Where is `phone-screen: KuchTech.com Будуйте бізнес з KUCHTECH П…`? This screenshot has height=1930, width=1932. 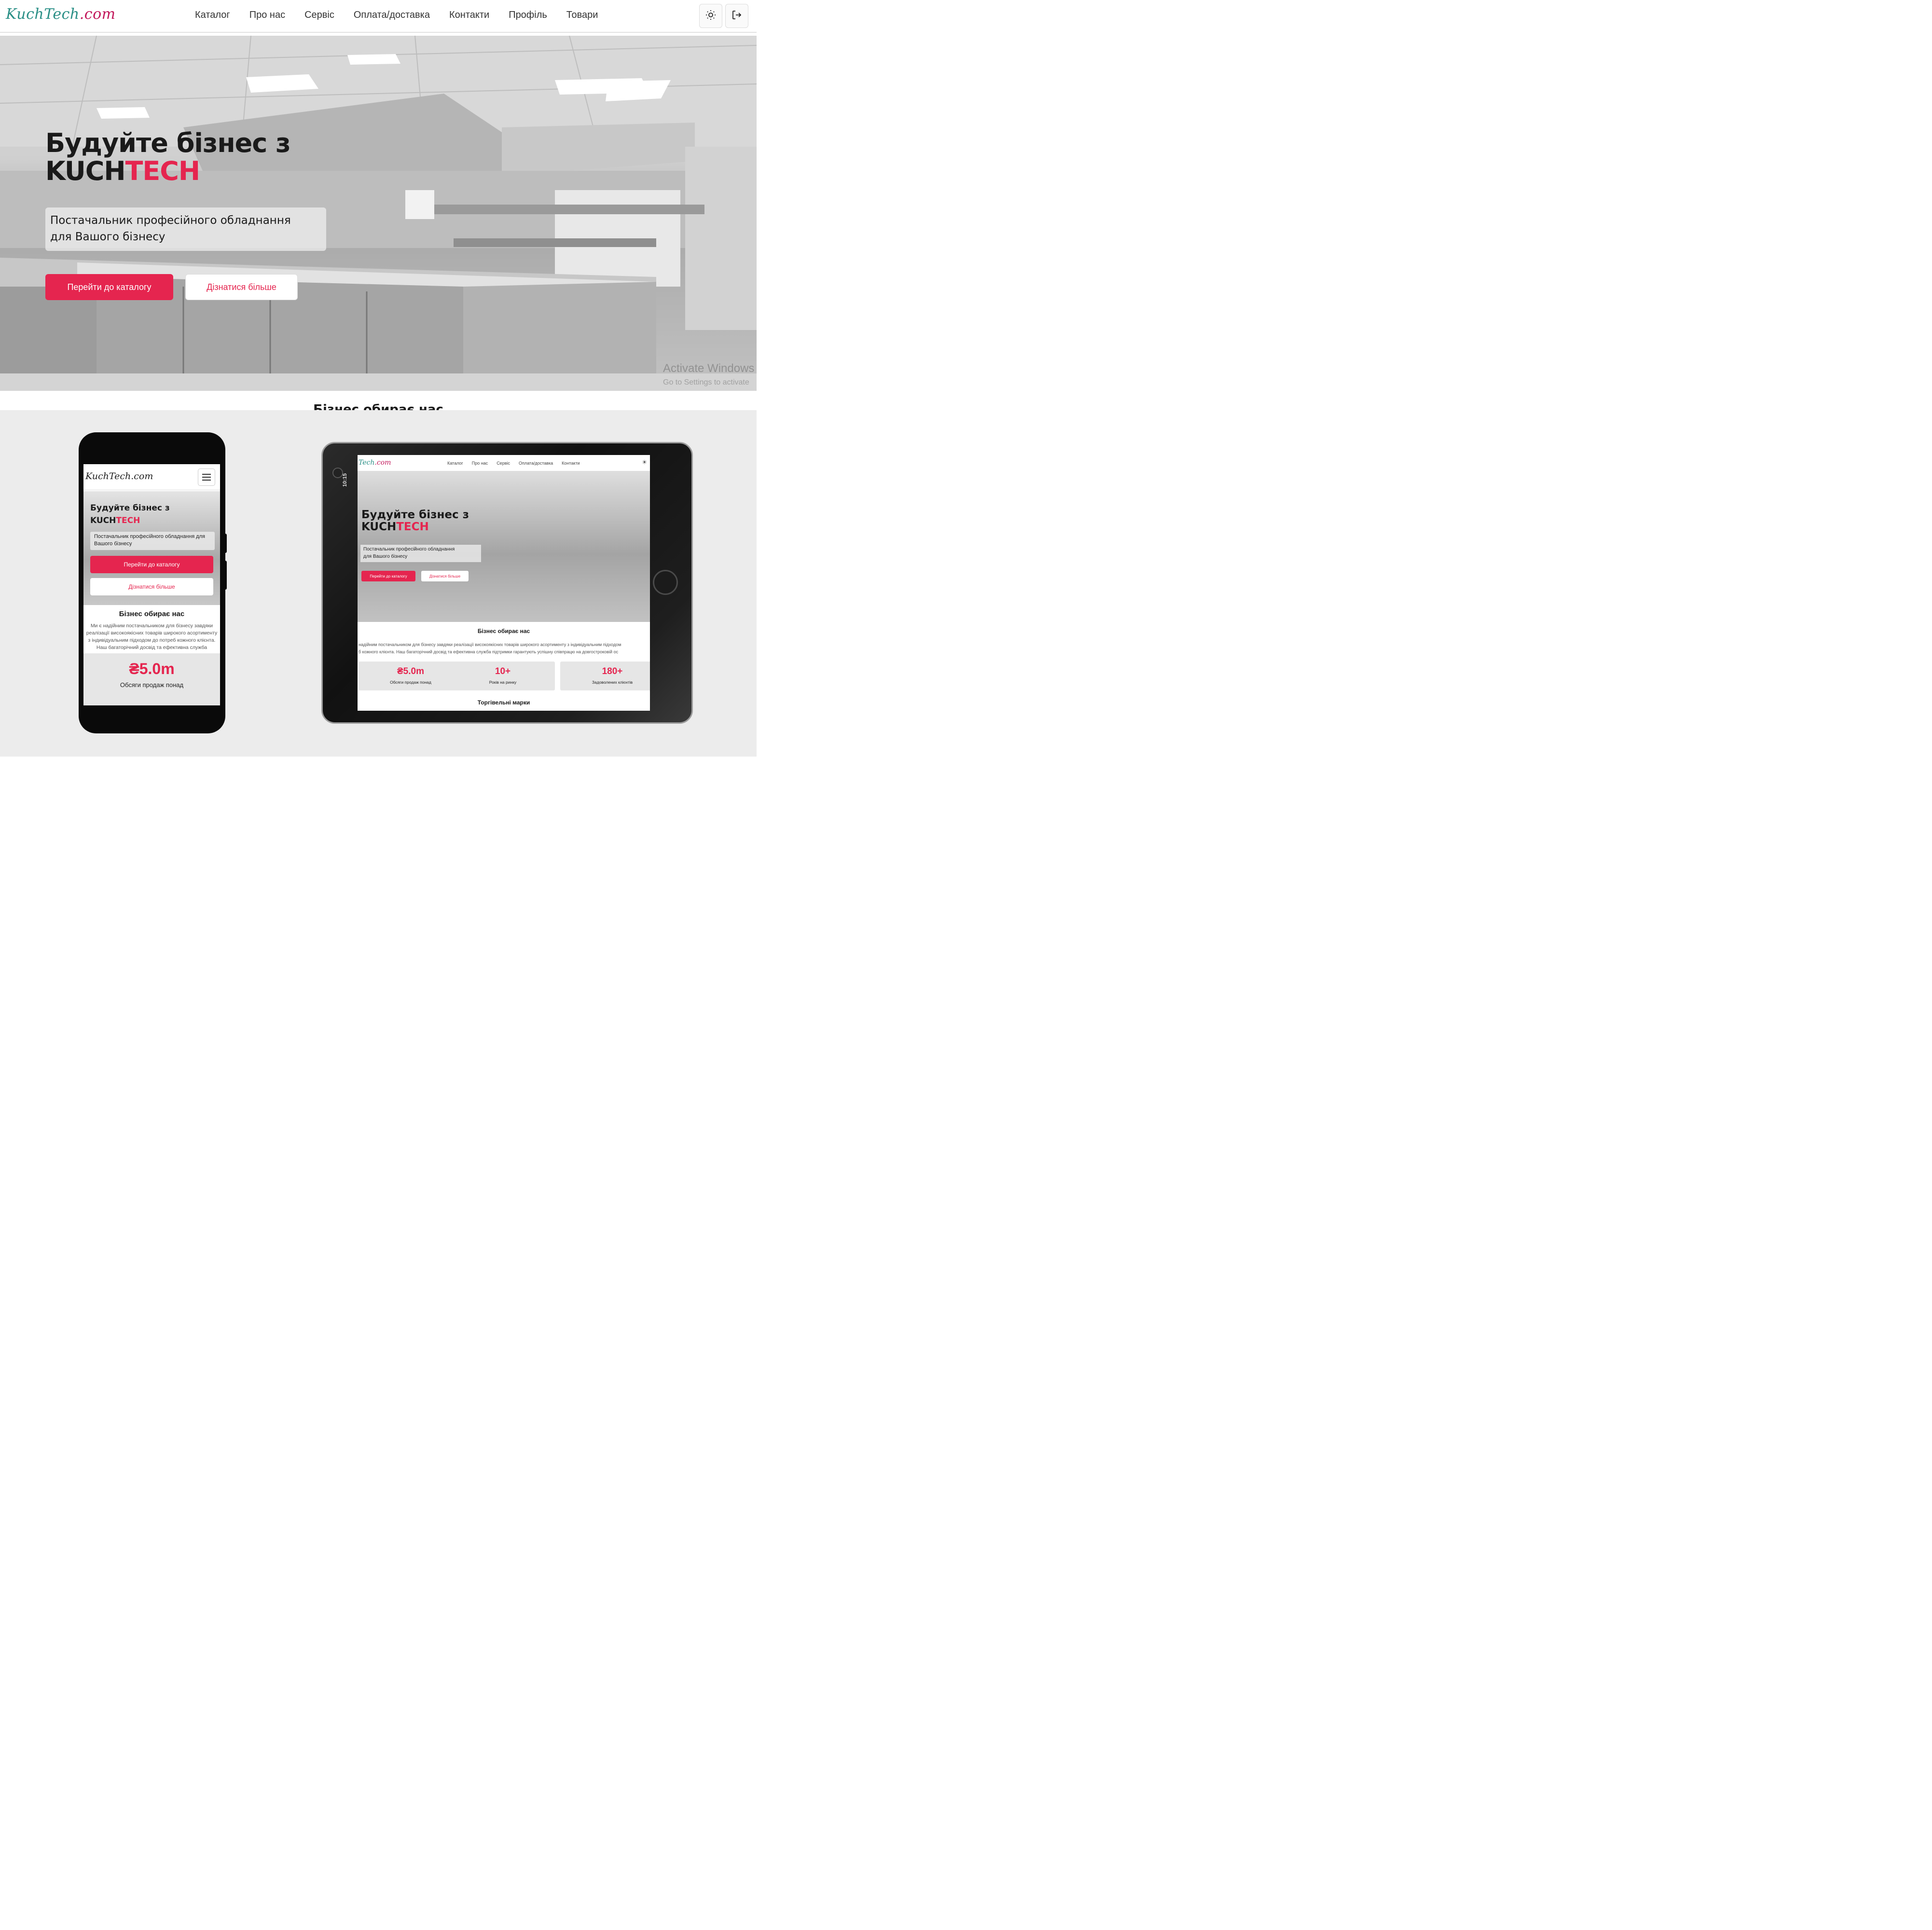 phone-screen: KuchTech.com Будуйте бізнес з KUCHTECH П… is located at coordinates (151, 584).